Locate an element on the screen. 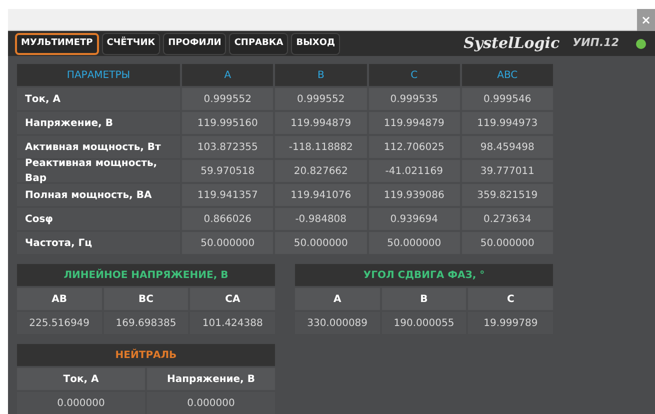  table-title: УГОЛ СДВИГА ФАЗ, ° is located at coordinates (424, 275).